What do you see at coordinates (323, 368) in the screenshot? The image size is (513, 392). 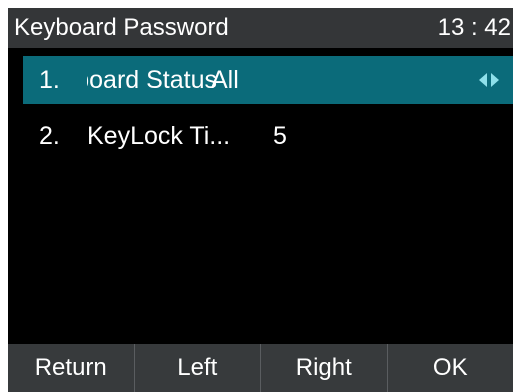 I see `right-button: Right` at bounding box center [323, 368].